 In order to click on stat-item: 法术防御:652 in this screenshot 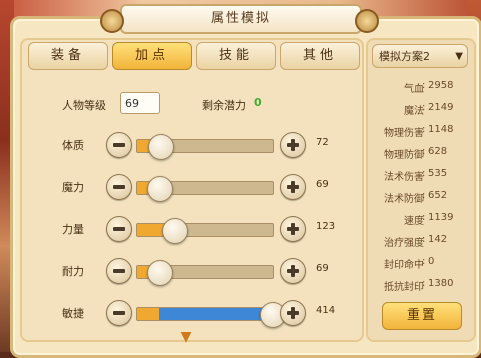, I will do `click(421, 196)`.